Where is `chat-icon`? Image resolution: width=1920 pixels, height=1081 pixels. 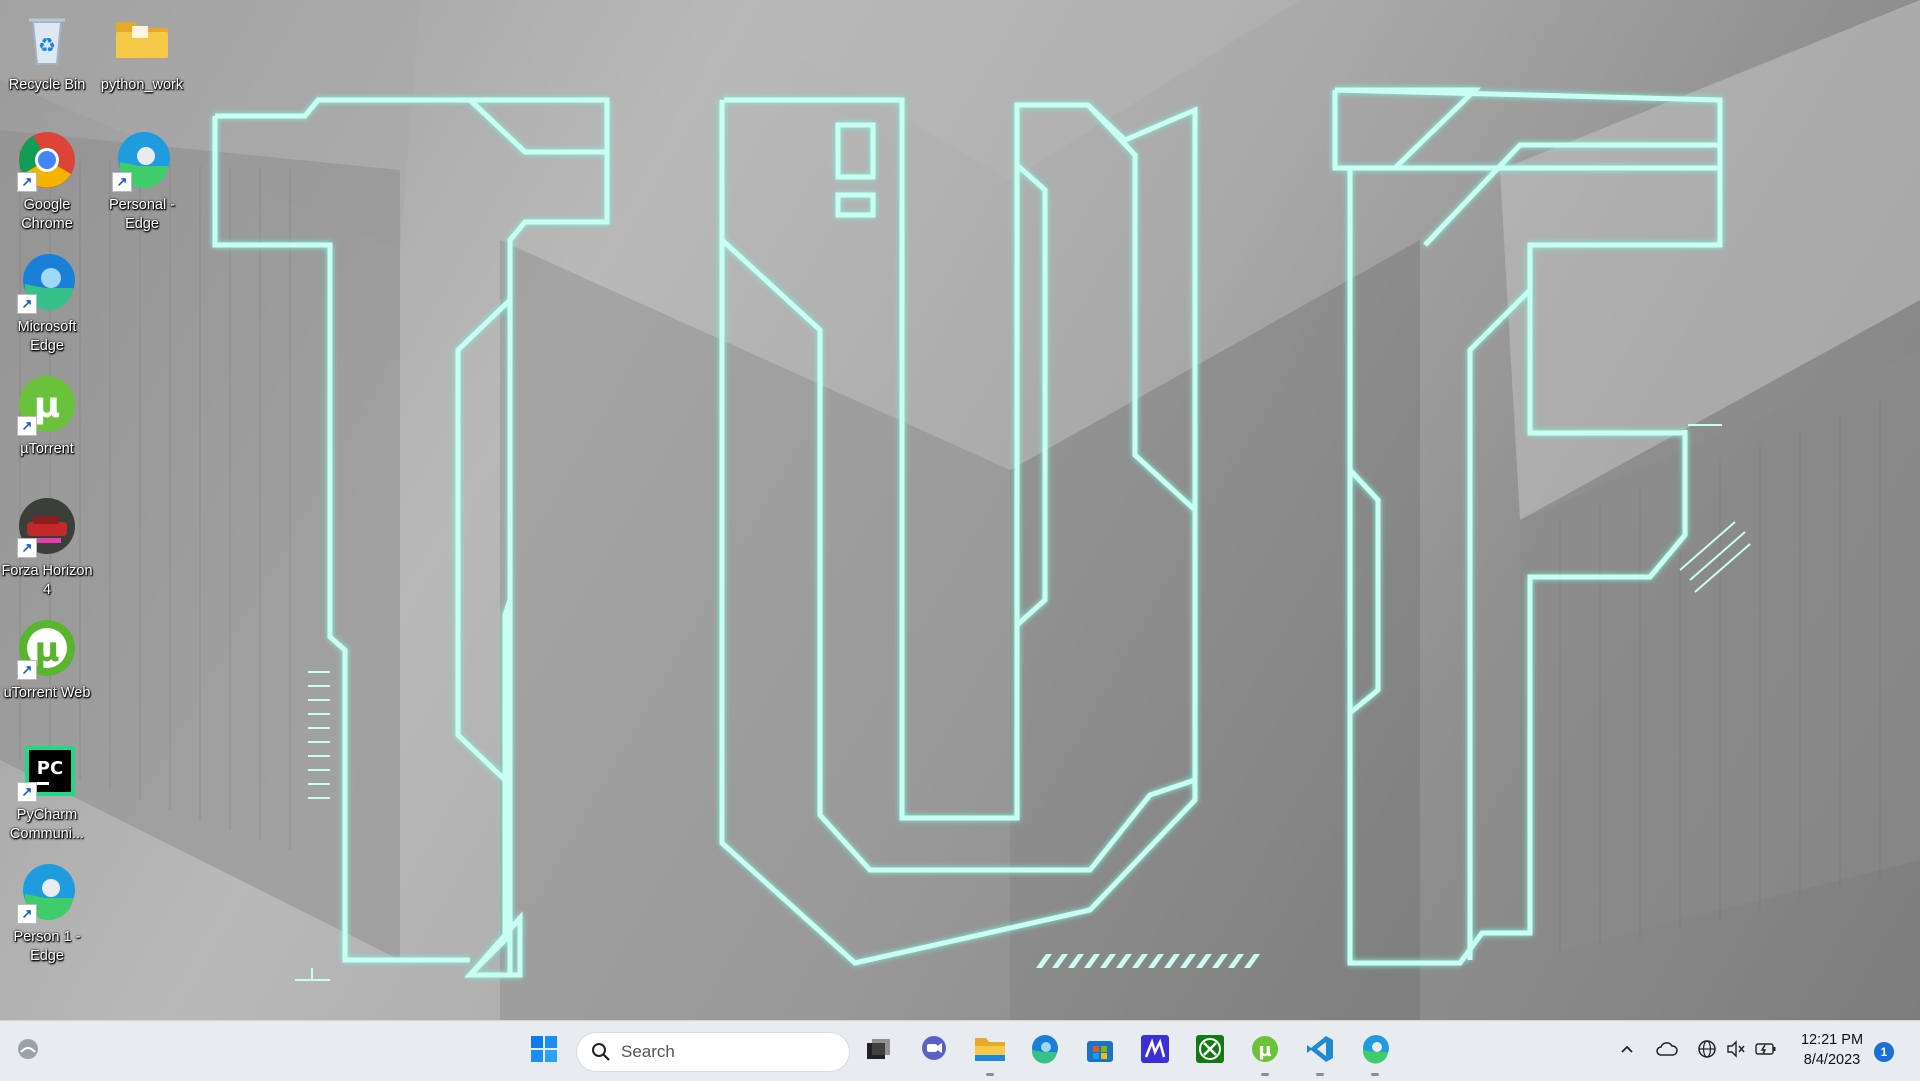 chat-icon is located at coordinates (934, 1051).